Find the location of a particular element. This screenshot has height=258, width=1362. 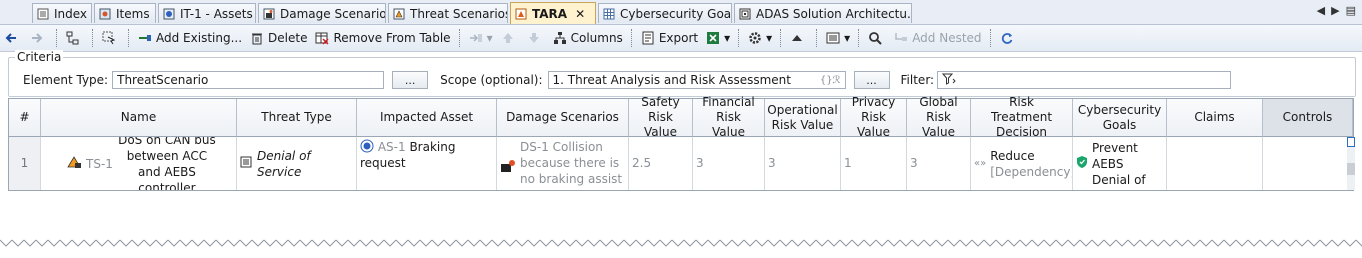

find-button is located at coordinates (877, 38).